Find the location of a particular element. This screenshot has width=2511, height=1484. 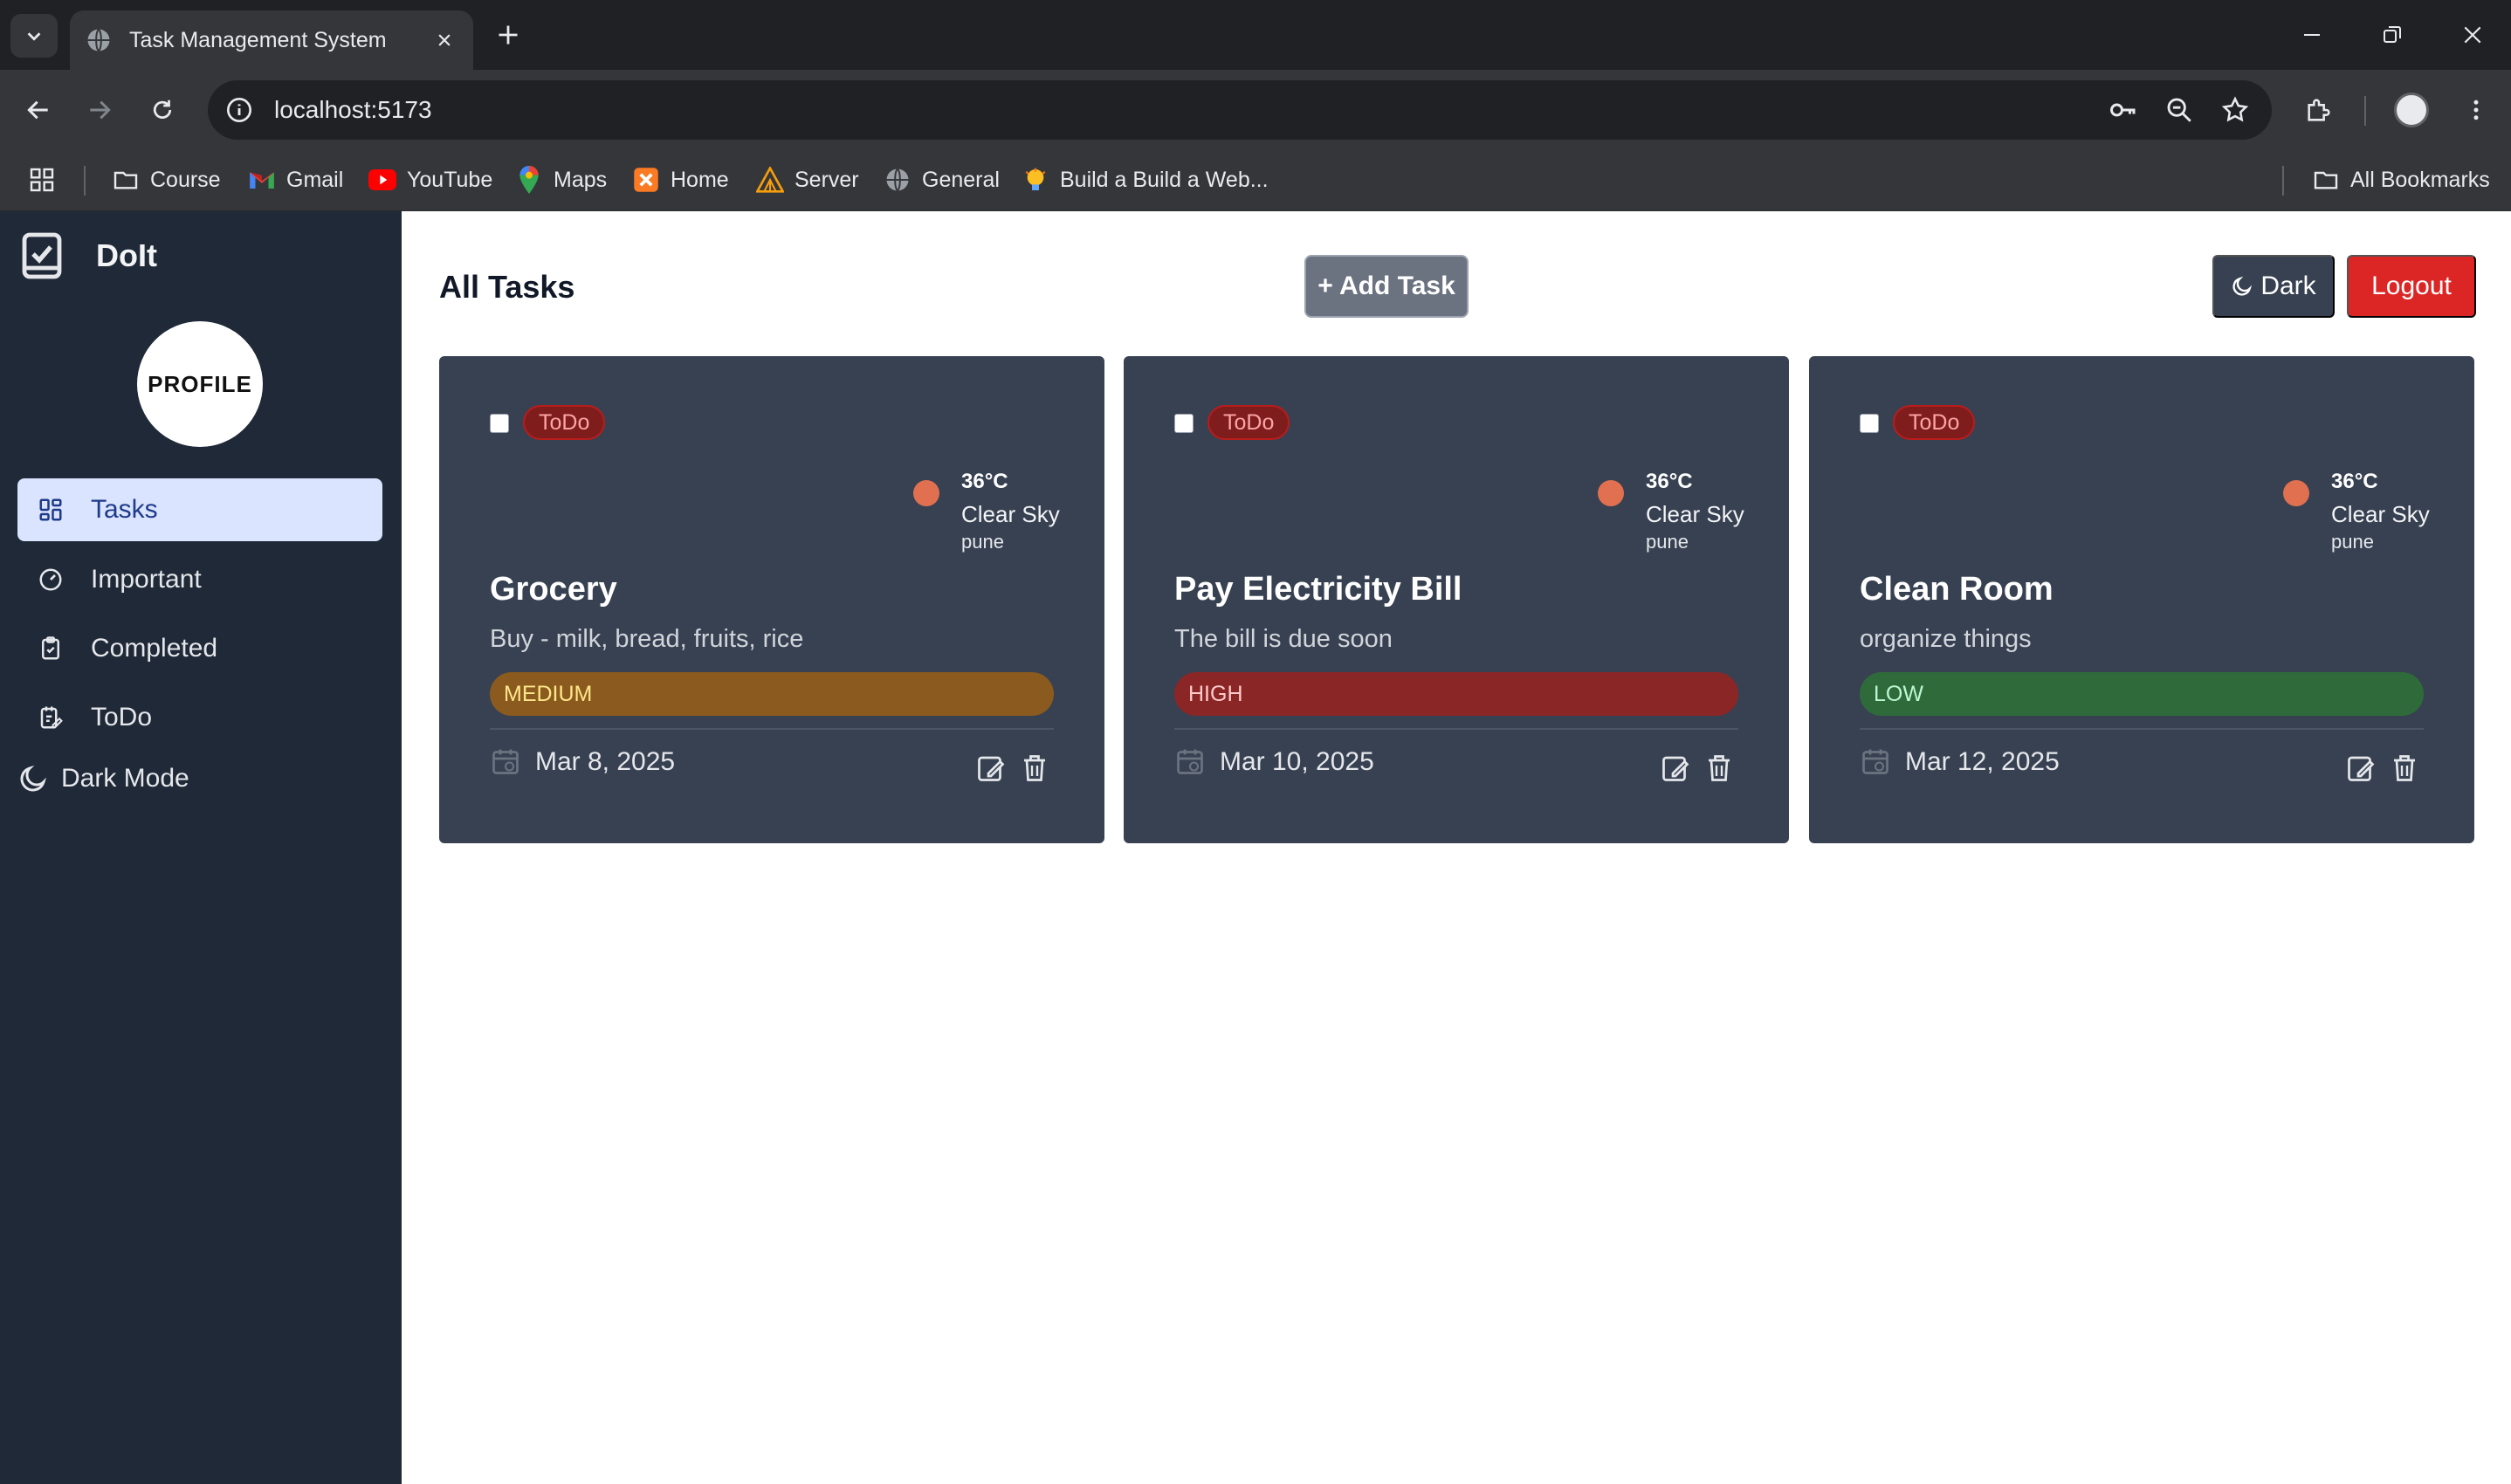

priority-badge: HIGH is located at coordinates (1456, 694).